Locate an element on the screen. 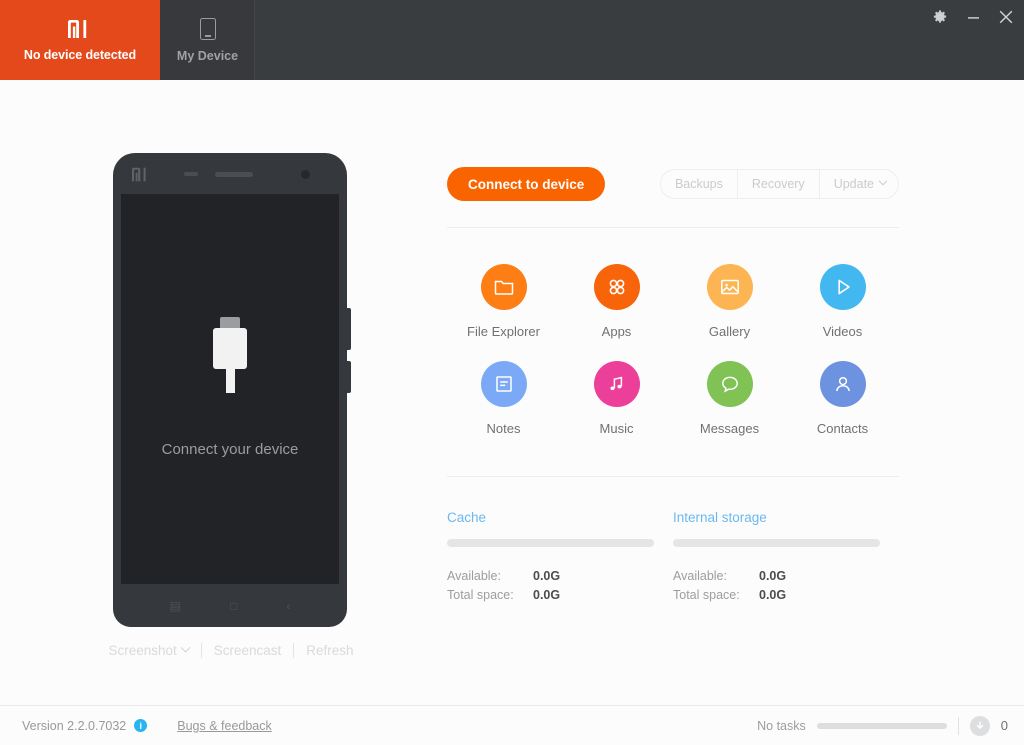 The width and height of the screenshot is (1024, 745). person-icon is located at coordinates (842, 384).